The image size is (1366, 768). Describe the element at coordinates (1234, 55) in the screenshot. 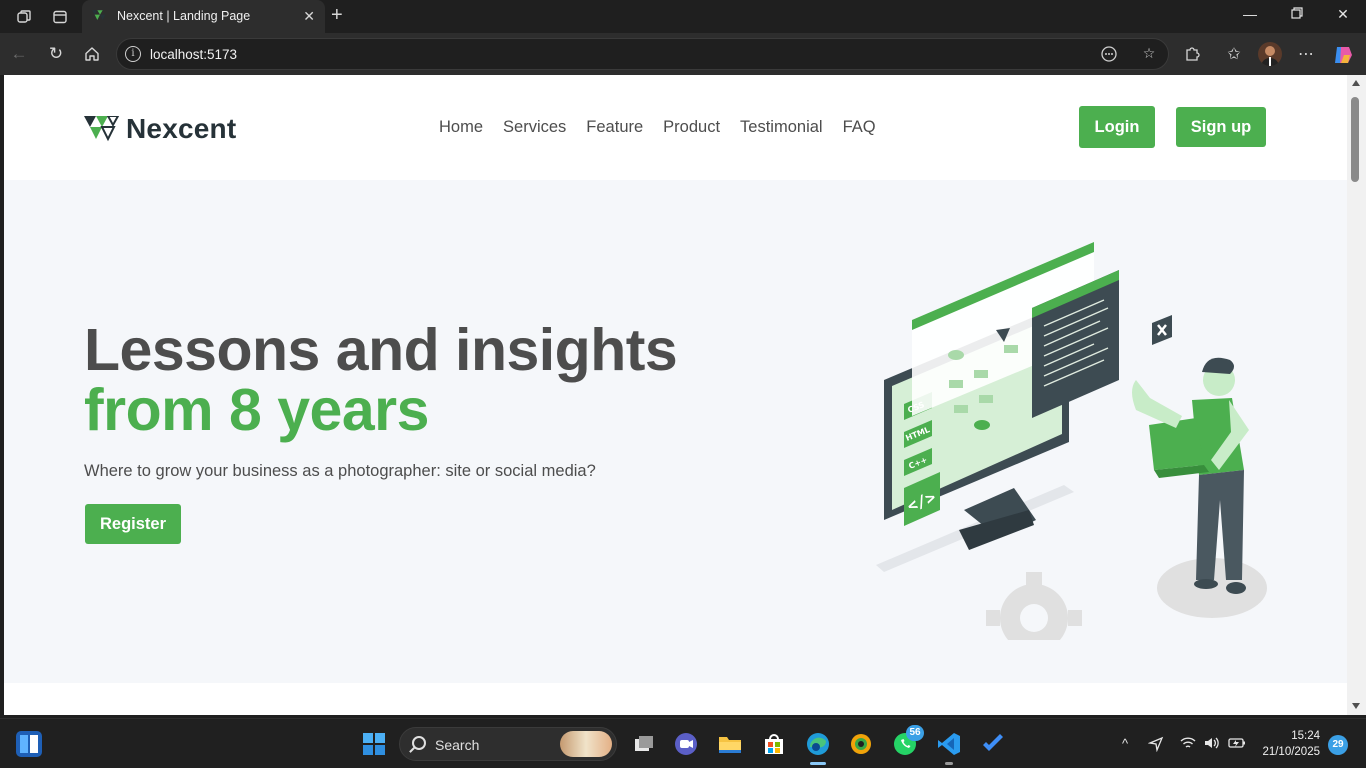

I see `favorites-icon: ✩` at that location.